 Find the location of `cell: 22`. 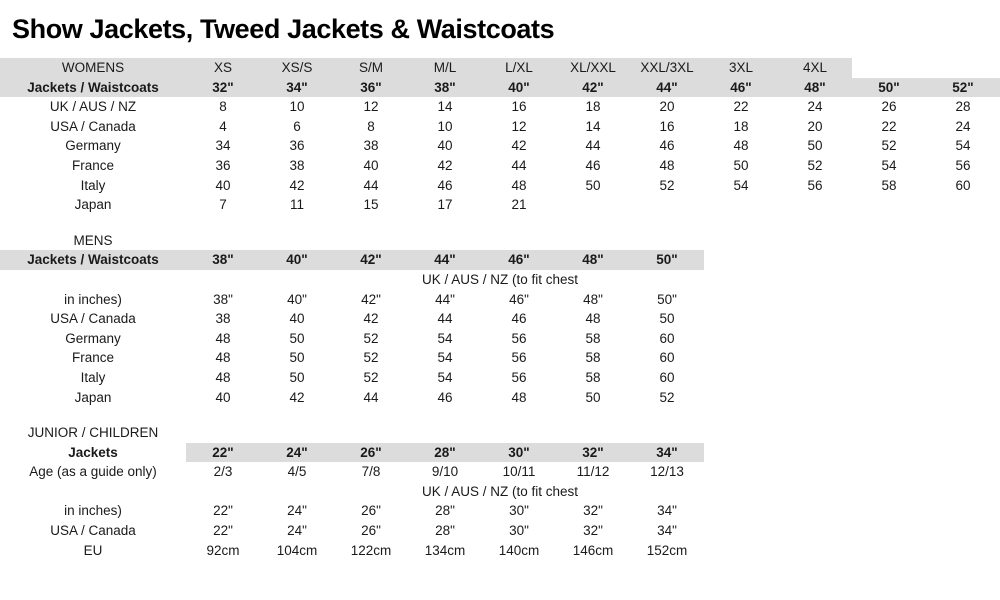

cell: 22 is located at coordinates (889, 126).